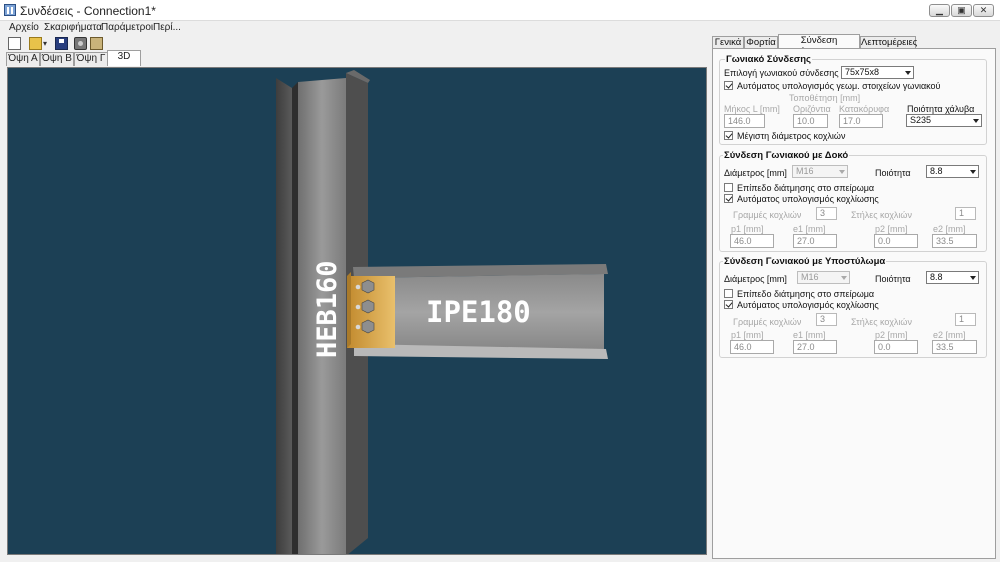  What do you see at coordinates (96, 43) in the screenshot?
I see `print-icon` at bounding box center [96, 43].